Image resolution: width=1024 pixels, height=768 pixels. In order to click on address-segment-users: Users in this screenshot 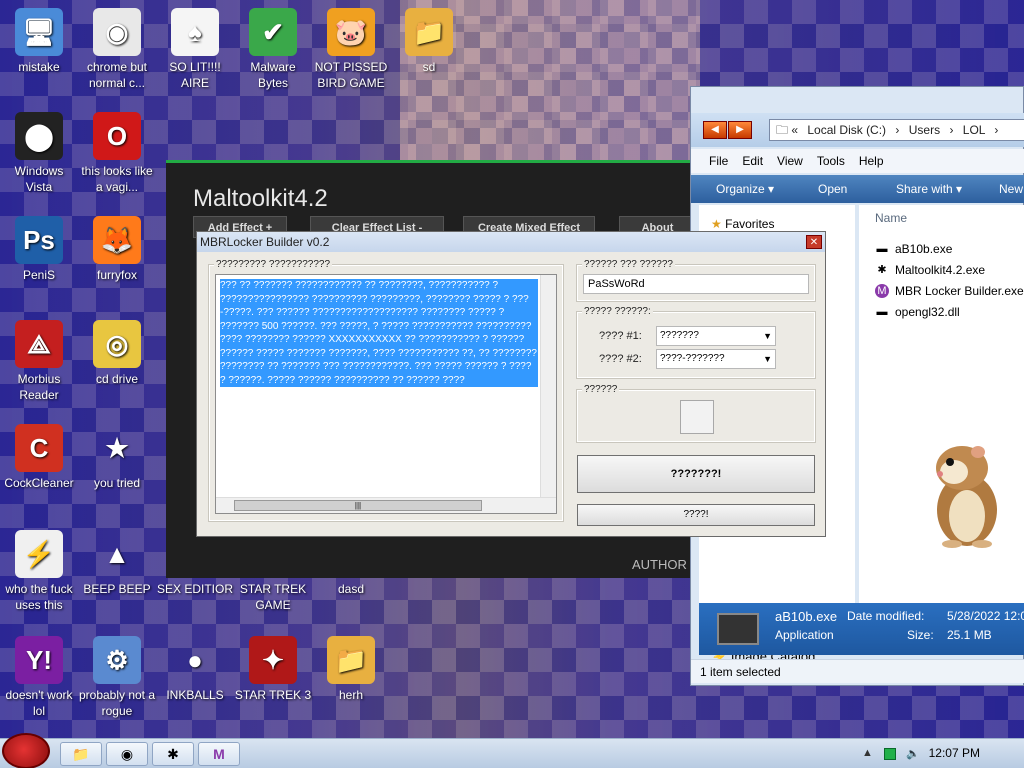, I will do `click(924, 130)`.